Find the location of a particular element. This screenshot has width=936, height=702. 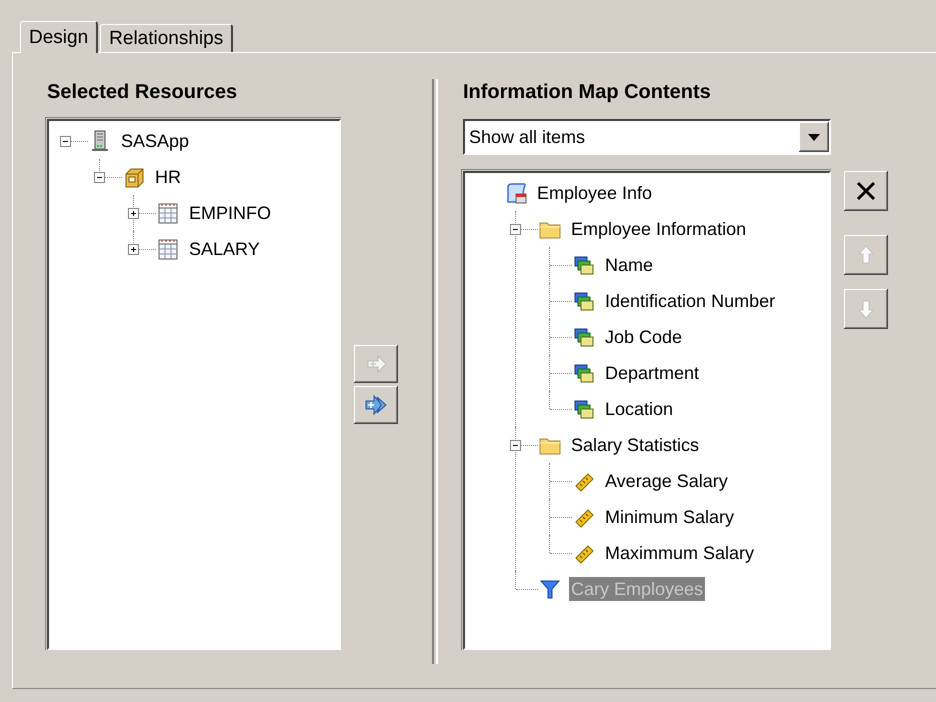

tree-item: Identification Number is located at coordinates (690, 301).